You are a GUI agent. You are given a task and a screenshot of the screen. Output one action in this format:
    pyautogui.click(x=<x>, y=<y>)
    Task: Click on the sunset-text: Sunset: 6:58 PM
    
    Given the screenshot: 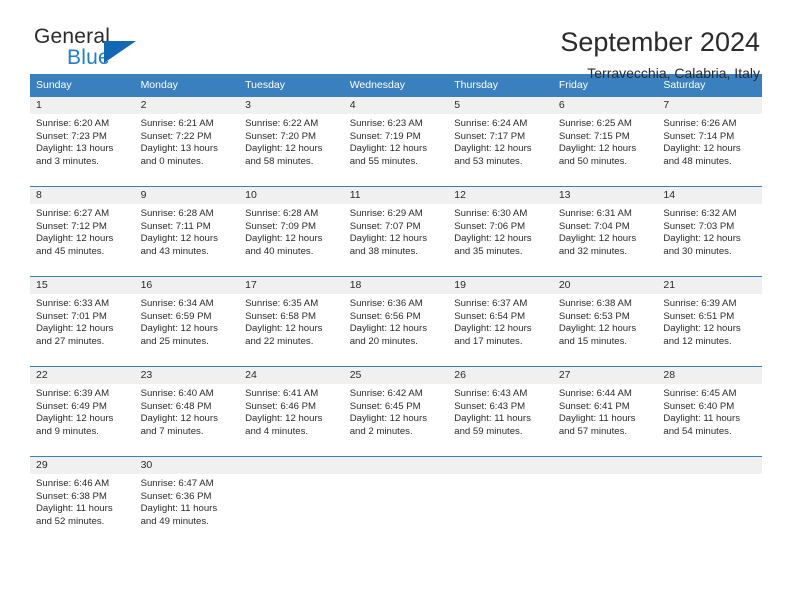 What is the action you would take?
    pyautogui.click(x=281, y=316)
    